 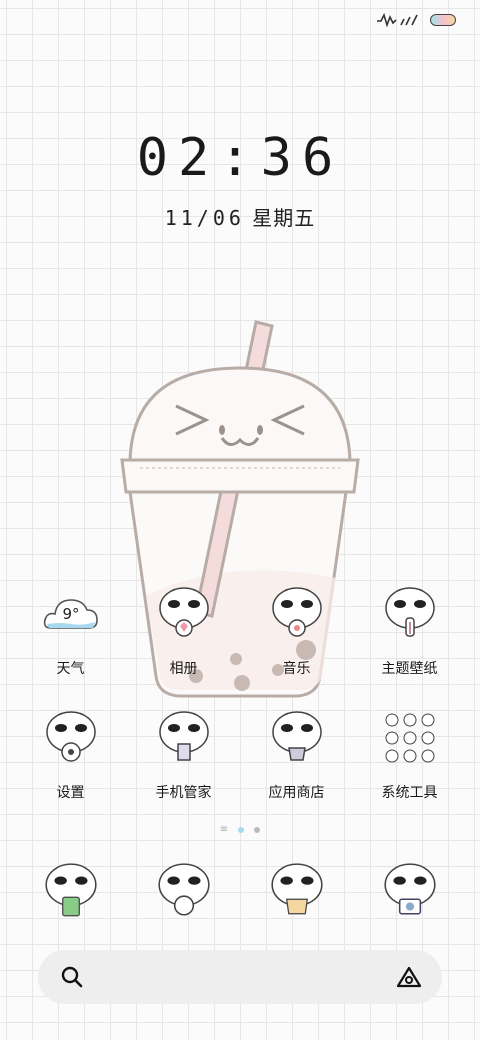 I want to click on dock-phone, so click(x=70, y=889).